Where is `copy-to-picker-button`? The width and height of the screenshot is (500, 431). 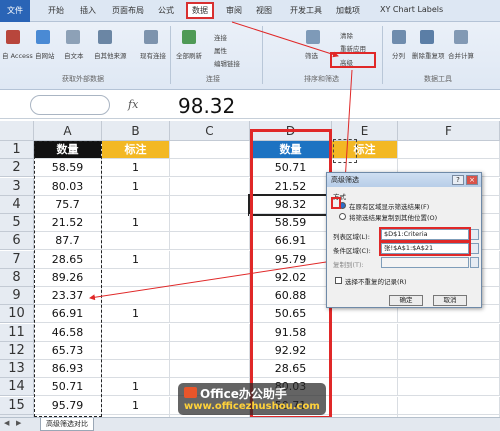 copy-to-picker-button is located at coordinates (474, 262).